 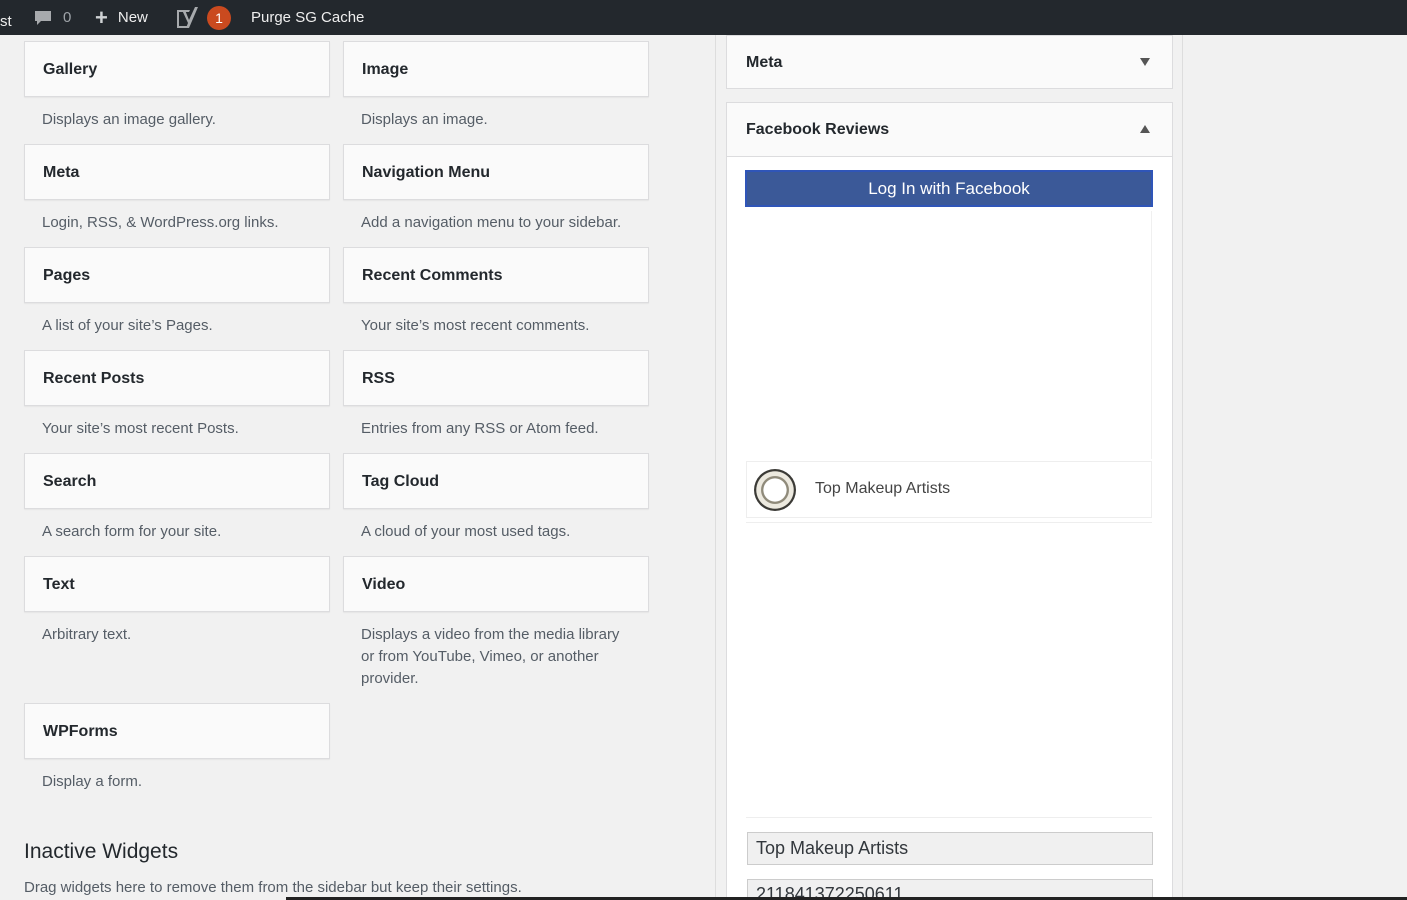 What do you see at coordinates (129, 119) in the screenshot?
I see `widget-gallery-desc: Displays an image gallery.` at bounding box center [129, 119].